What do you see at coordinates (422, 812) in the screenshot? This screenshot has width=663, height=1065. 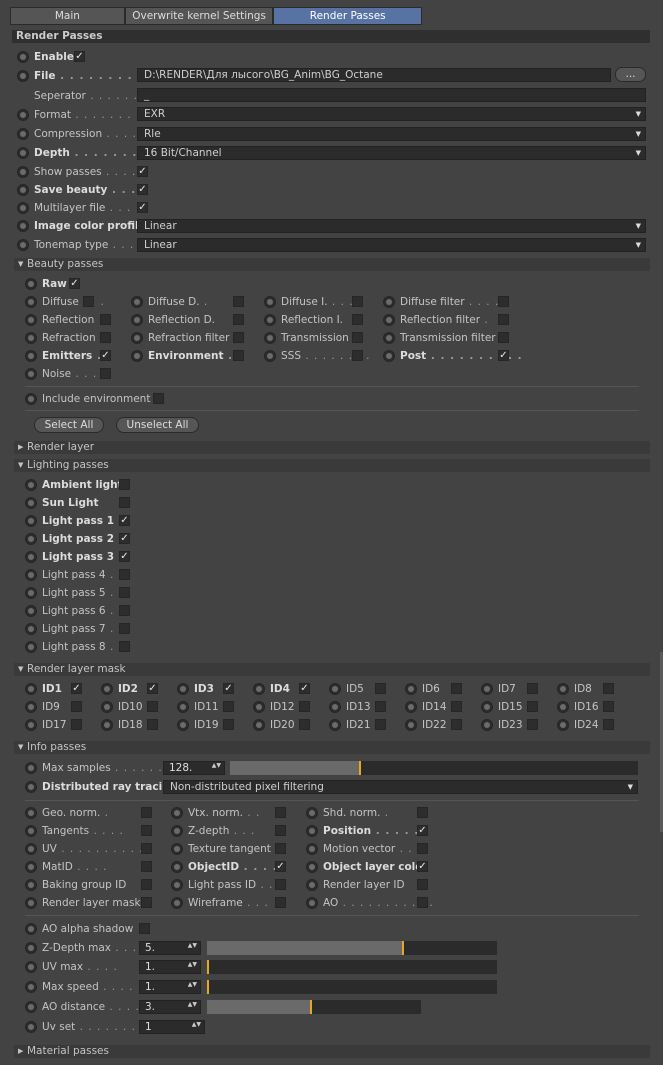 I see `shd-norm-checkbox` at bounding box center [422, 812].